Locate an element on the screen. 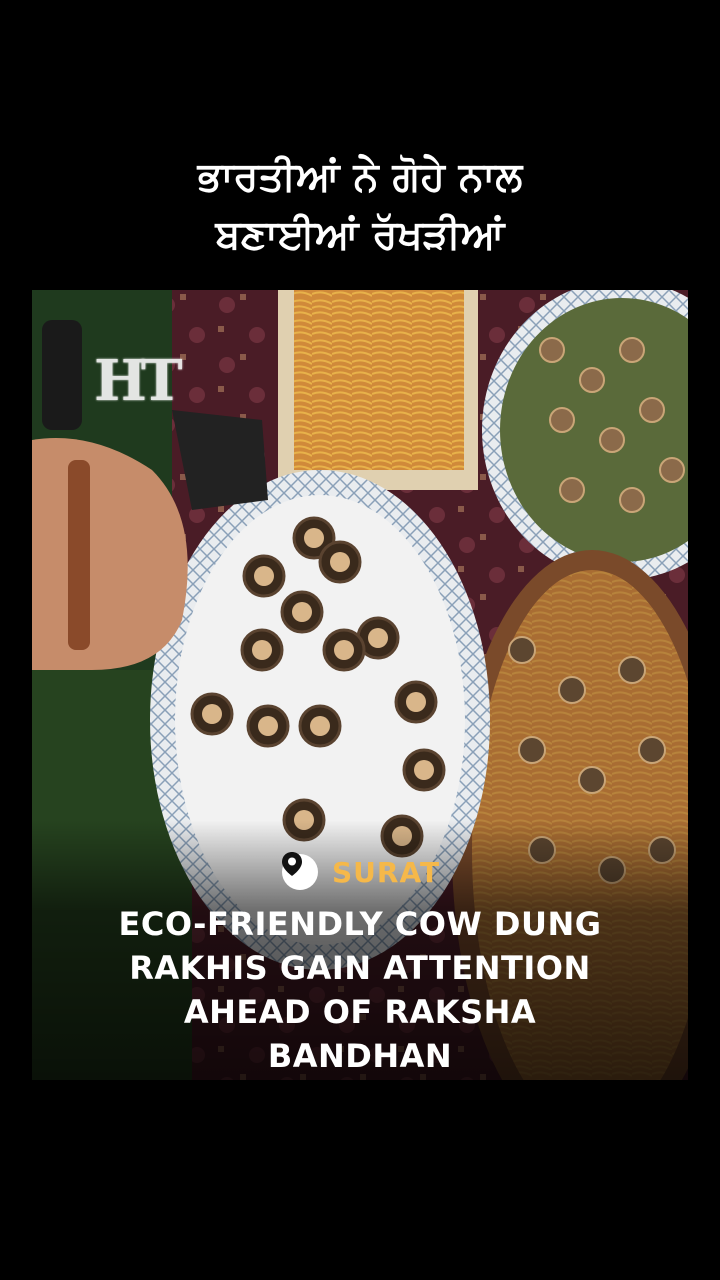  story-line-2: RAKHIS GAIN ATTENTION is located at coordinates (360, 968).